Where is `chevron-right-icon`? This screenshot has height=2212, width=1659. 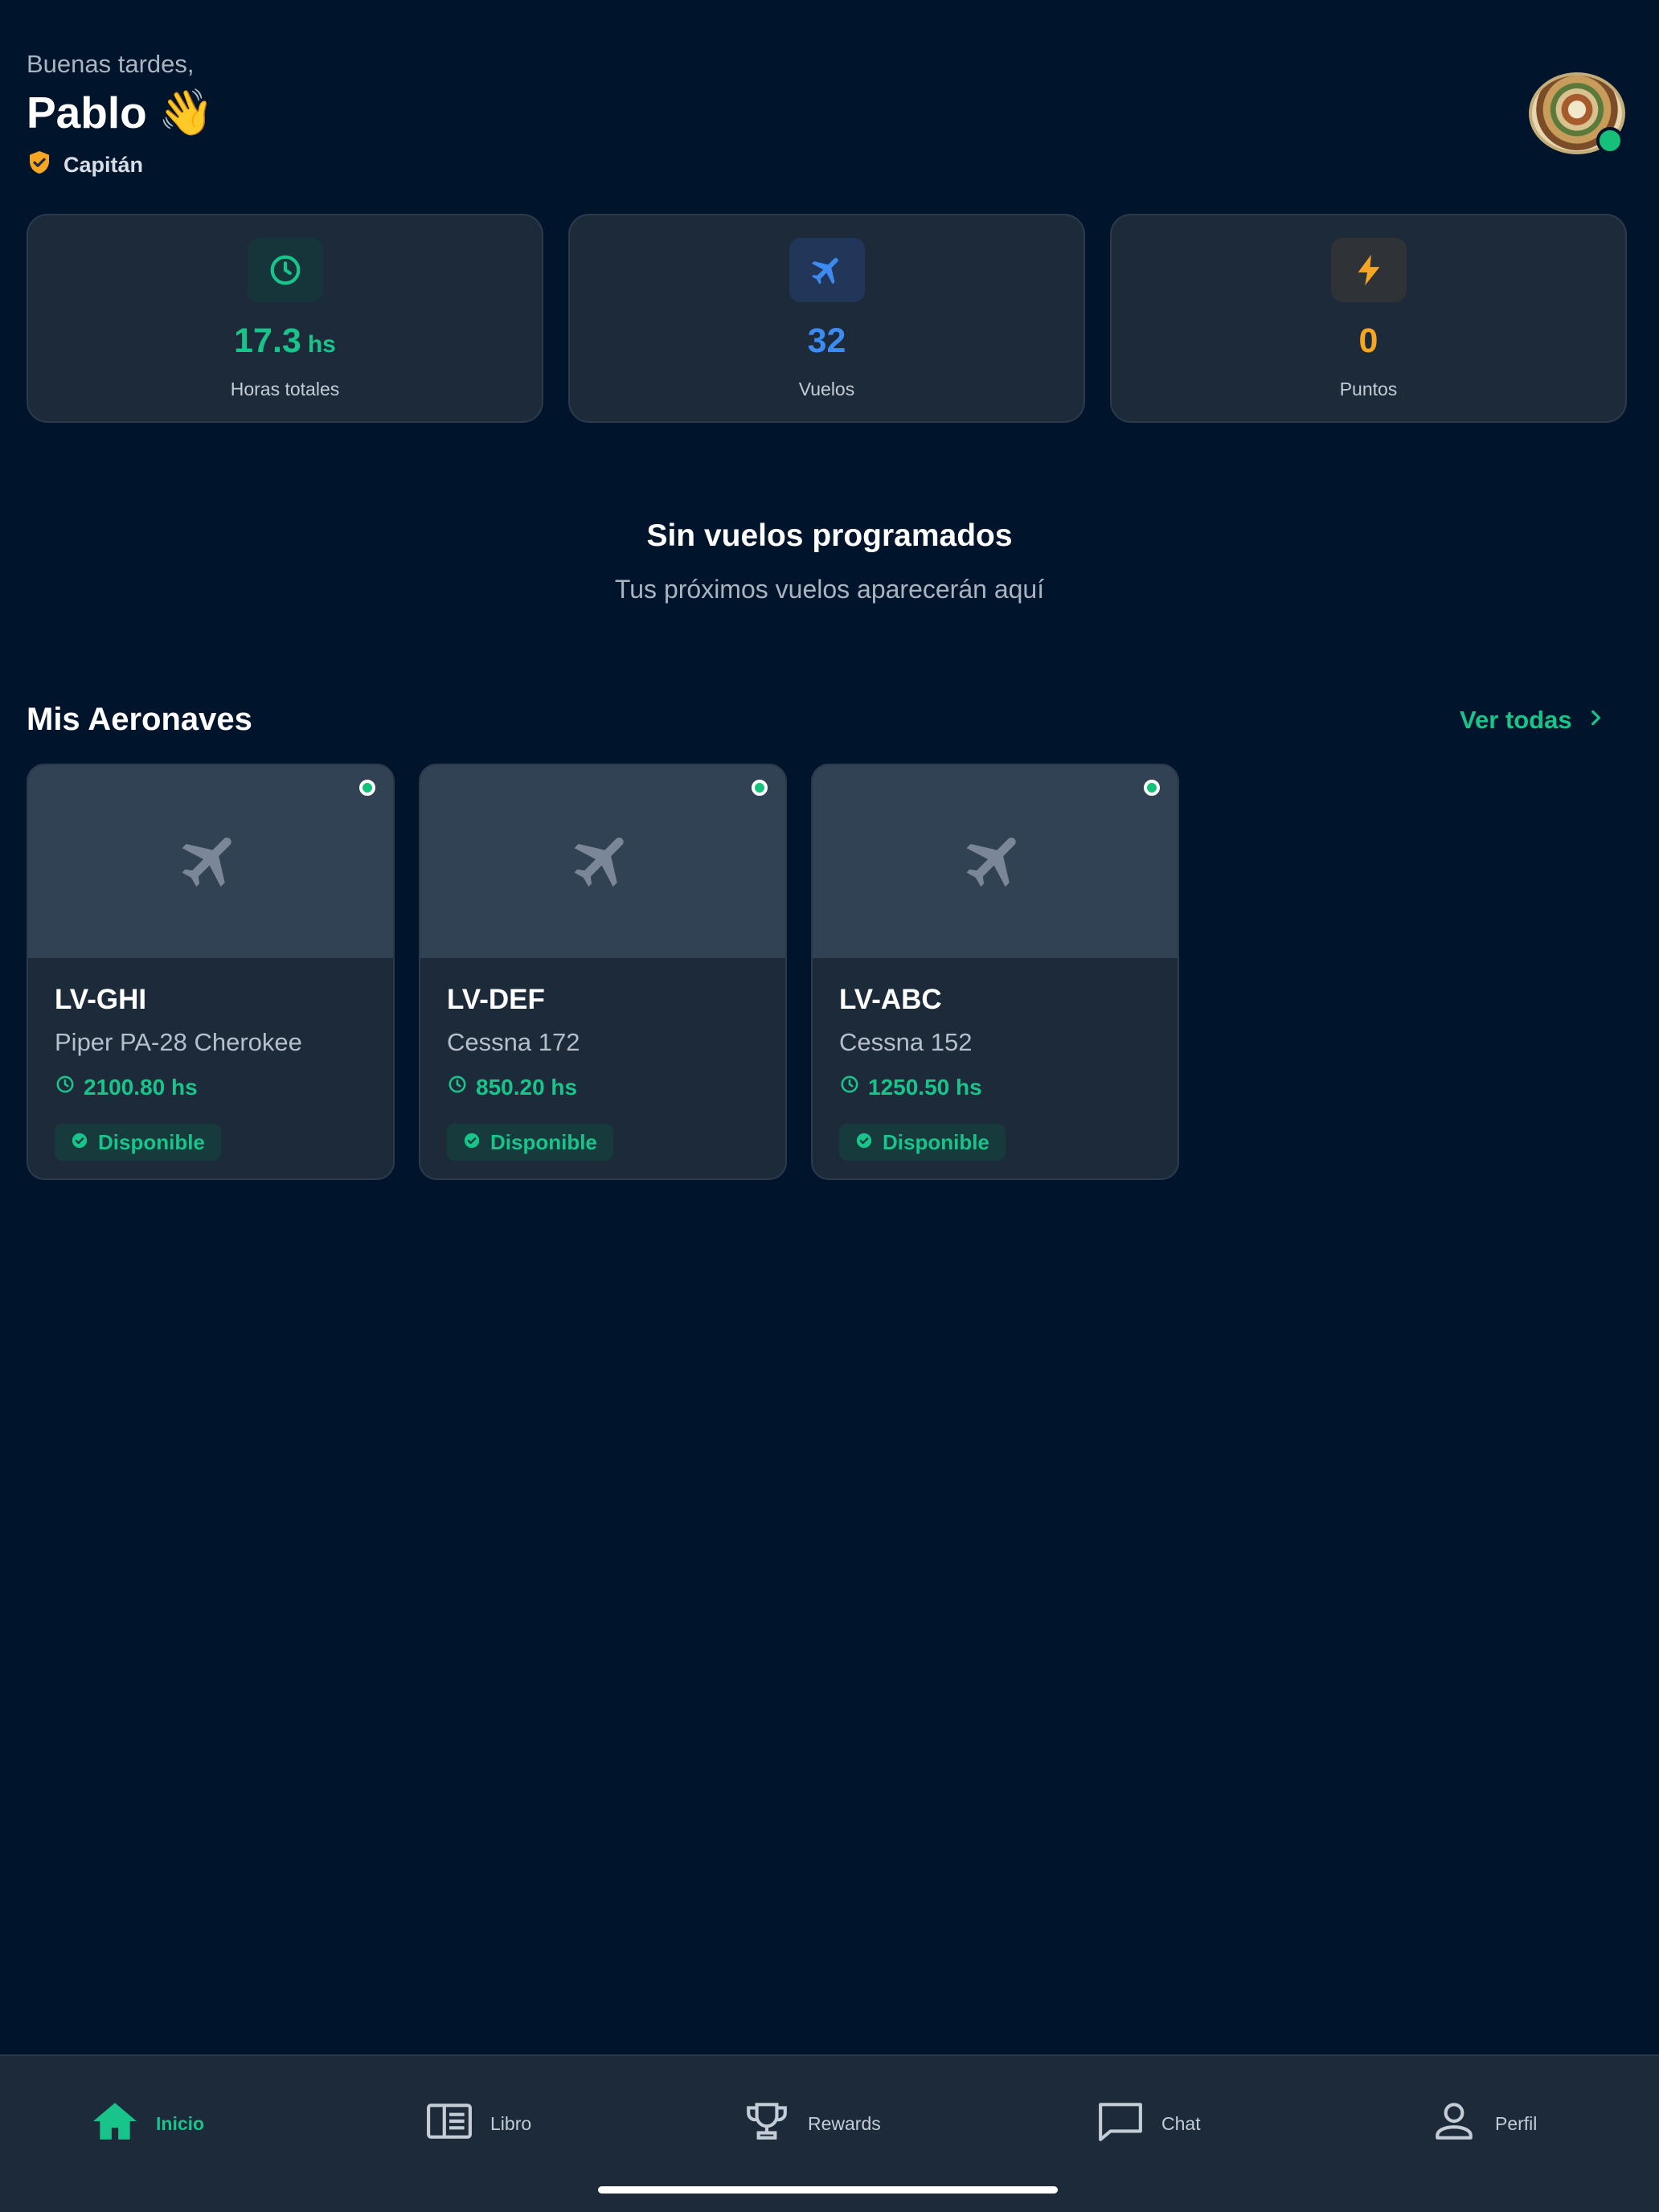 chevron-right-icon is located at coordinates (1595, 720).